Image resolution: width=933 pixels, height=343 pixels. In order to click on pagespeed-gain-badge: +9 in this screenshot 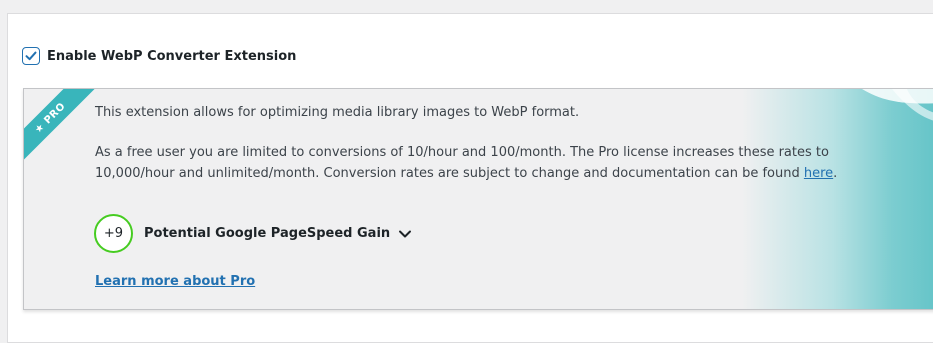, I will do `click(113, 233)`.